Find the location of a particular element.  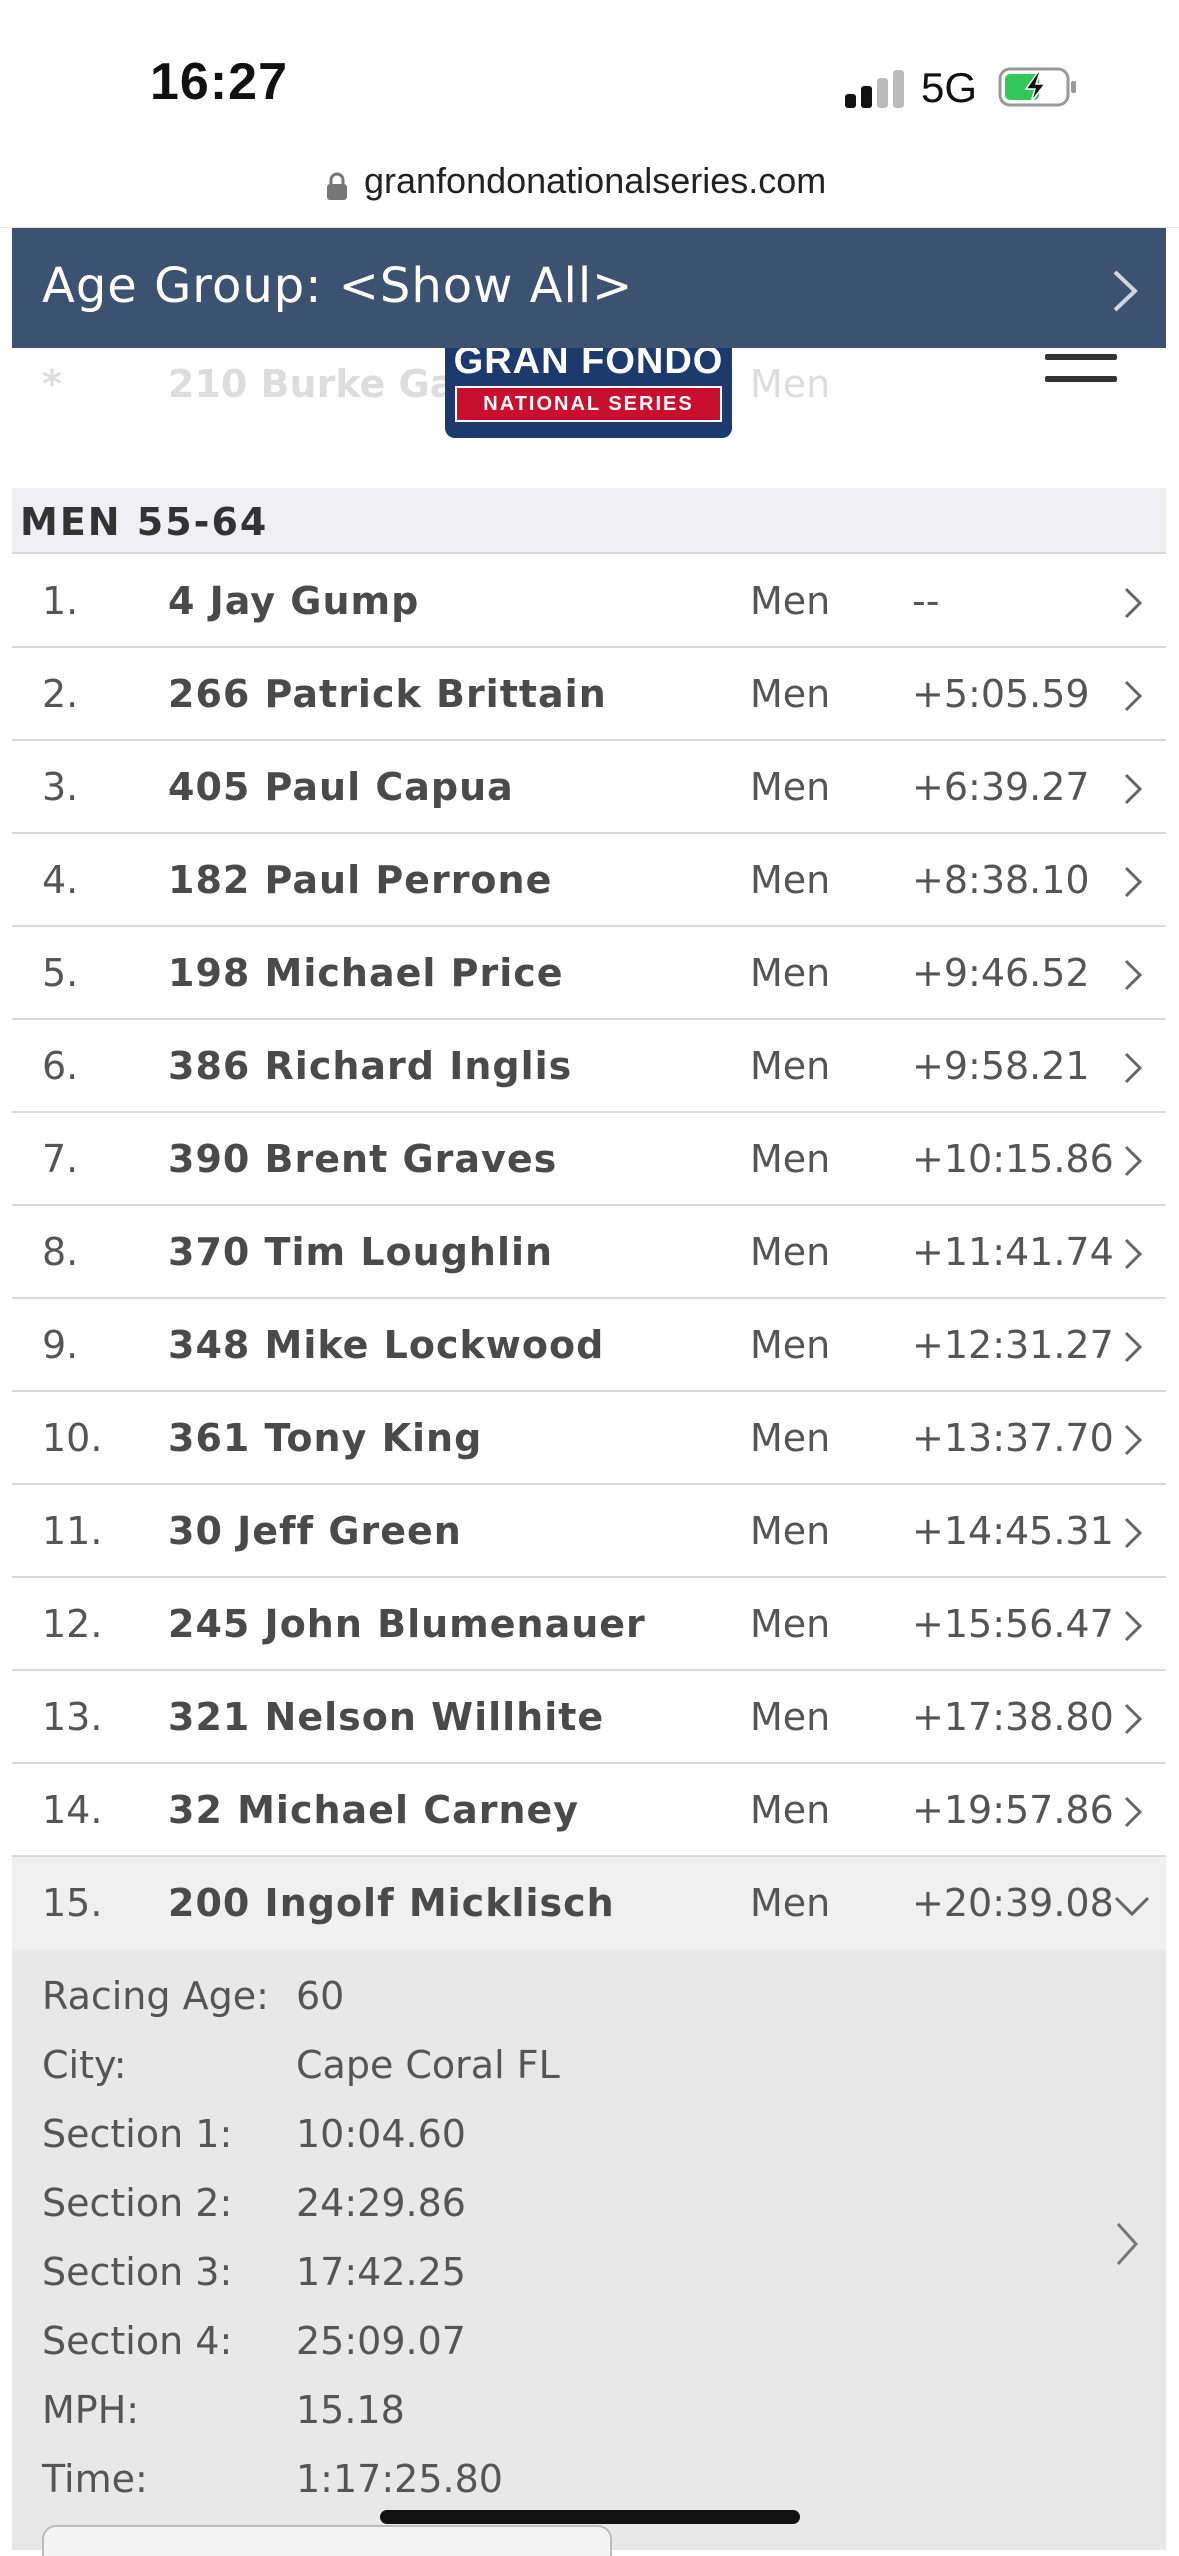

result-row: 14. 32 Michael Carney Men +19:57.86 is located at coordinates (589, 1810).